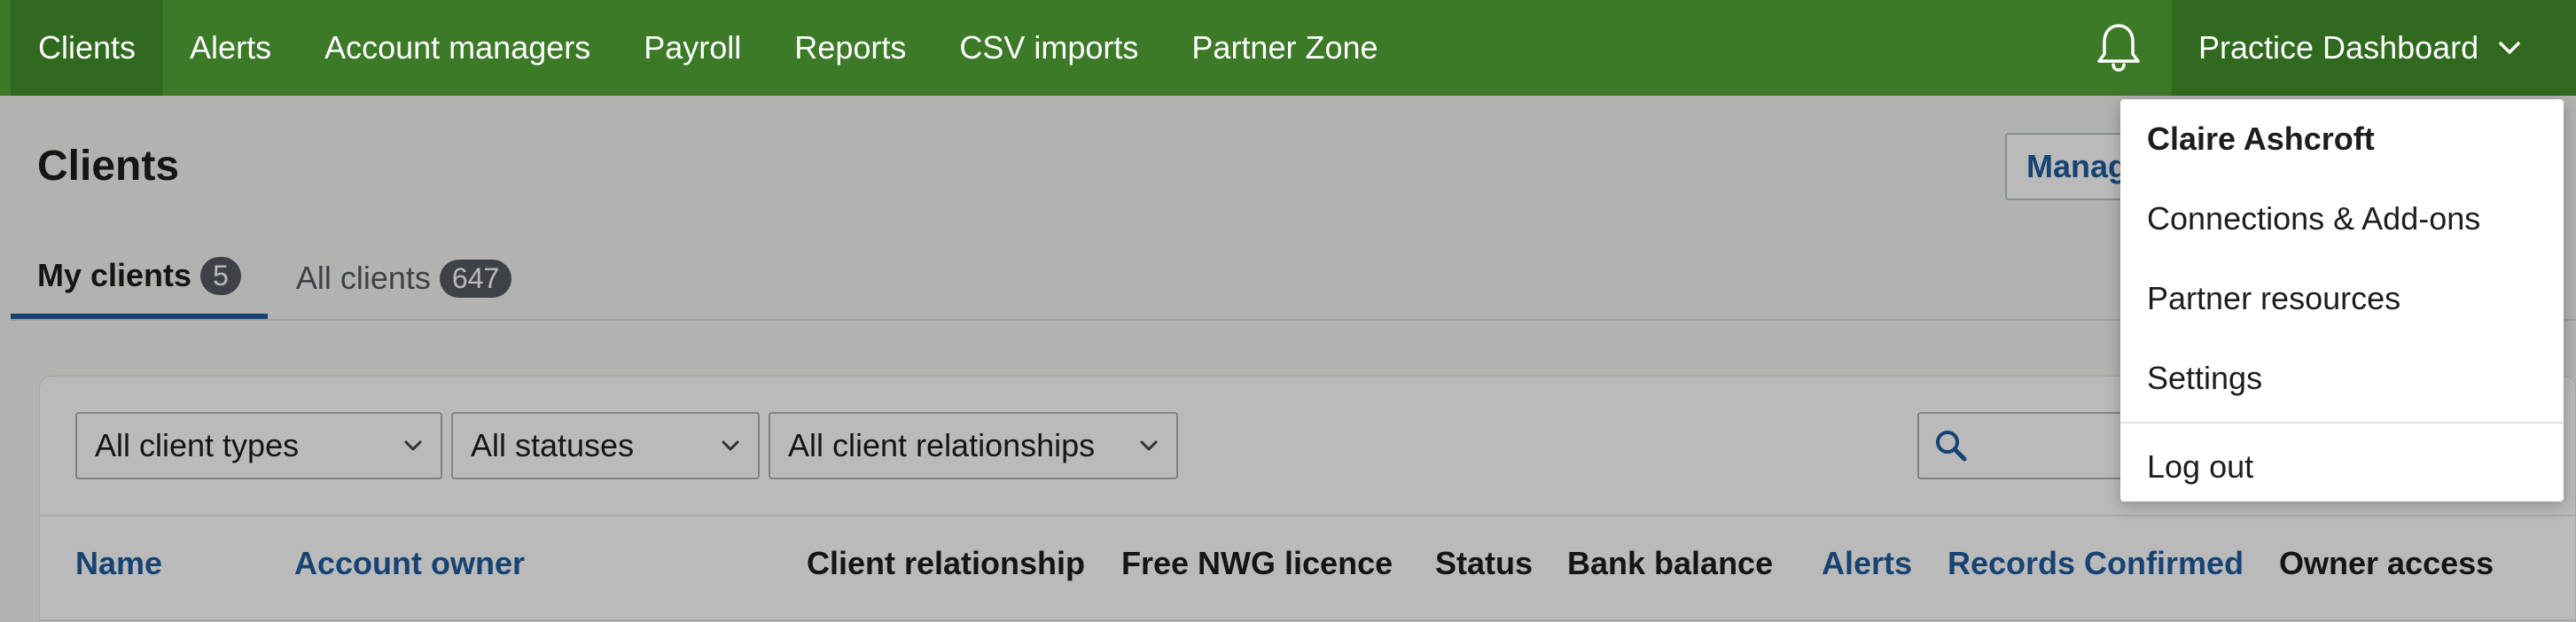  I want to click on nav-item-alerts: Alerts, so click(230, 48).